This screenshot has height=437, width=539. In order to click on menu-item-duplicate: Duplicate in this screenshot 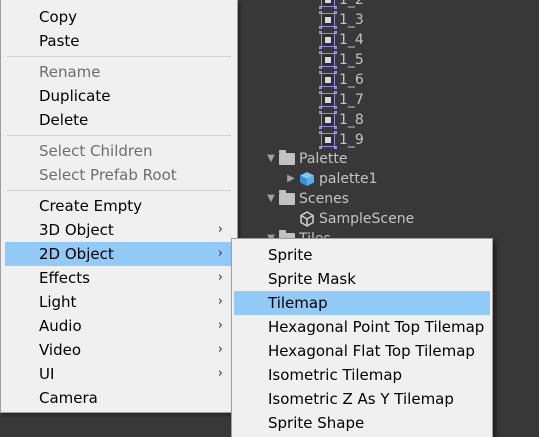, I will do `click(119, 96)`.